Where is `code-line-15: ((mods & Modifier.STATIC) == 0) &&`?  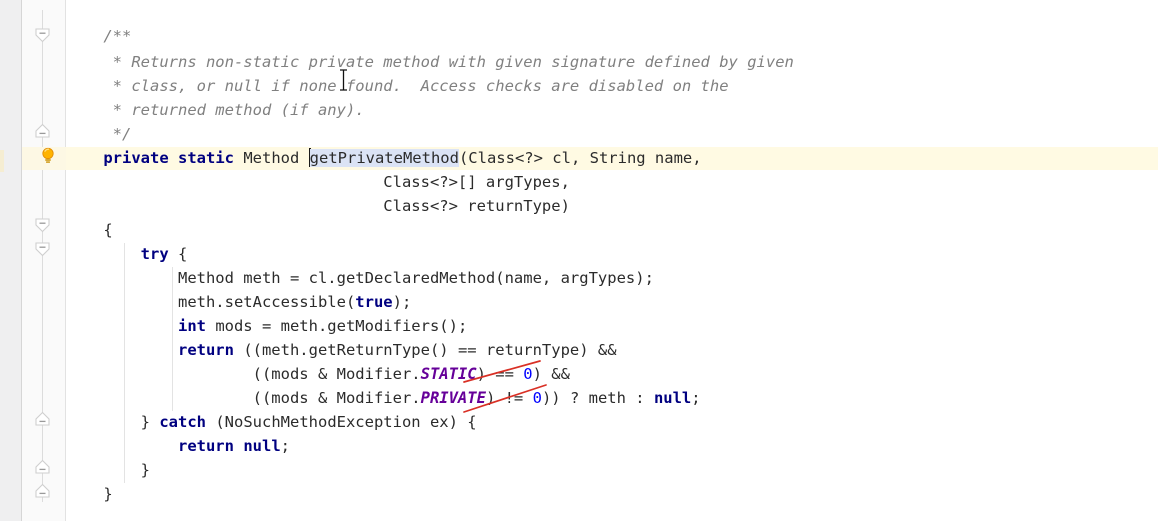
code-line-15: ((mods & Modifier.STATIC) == 0) && is located at coordinates (318, 375).